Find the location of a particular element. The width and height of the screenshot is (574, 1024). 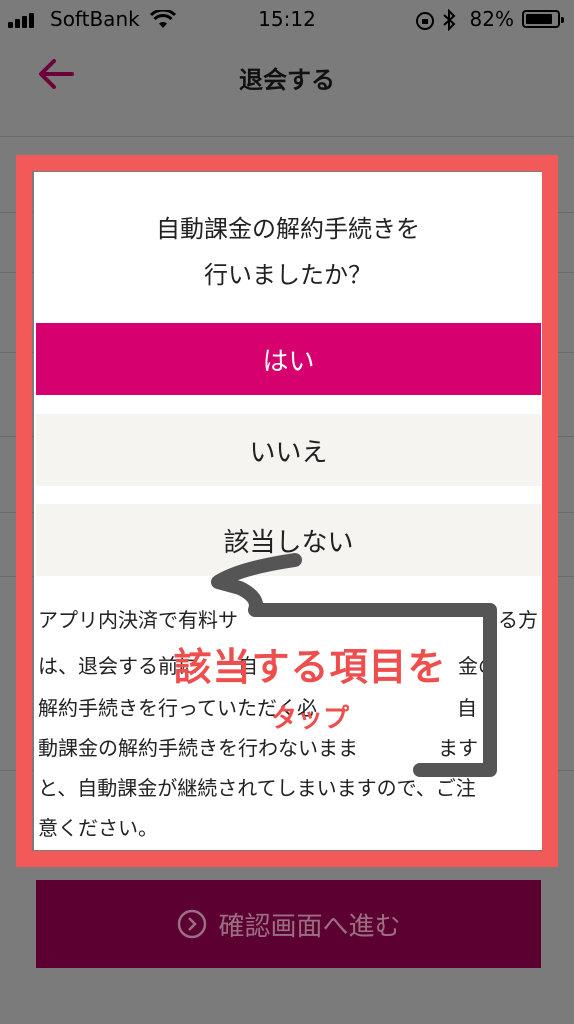

option-yes: はい is located at coordinates (288, 359).